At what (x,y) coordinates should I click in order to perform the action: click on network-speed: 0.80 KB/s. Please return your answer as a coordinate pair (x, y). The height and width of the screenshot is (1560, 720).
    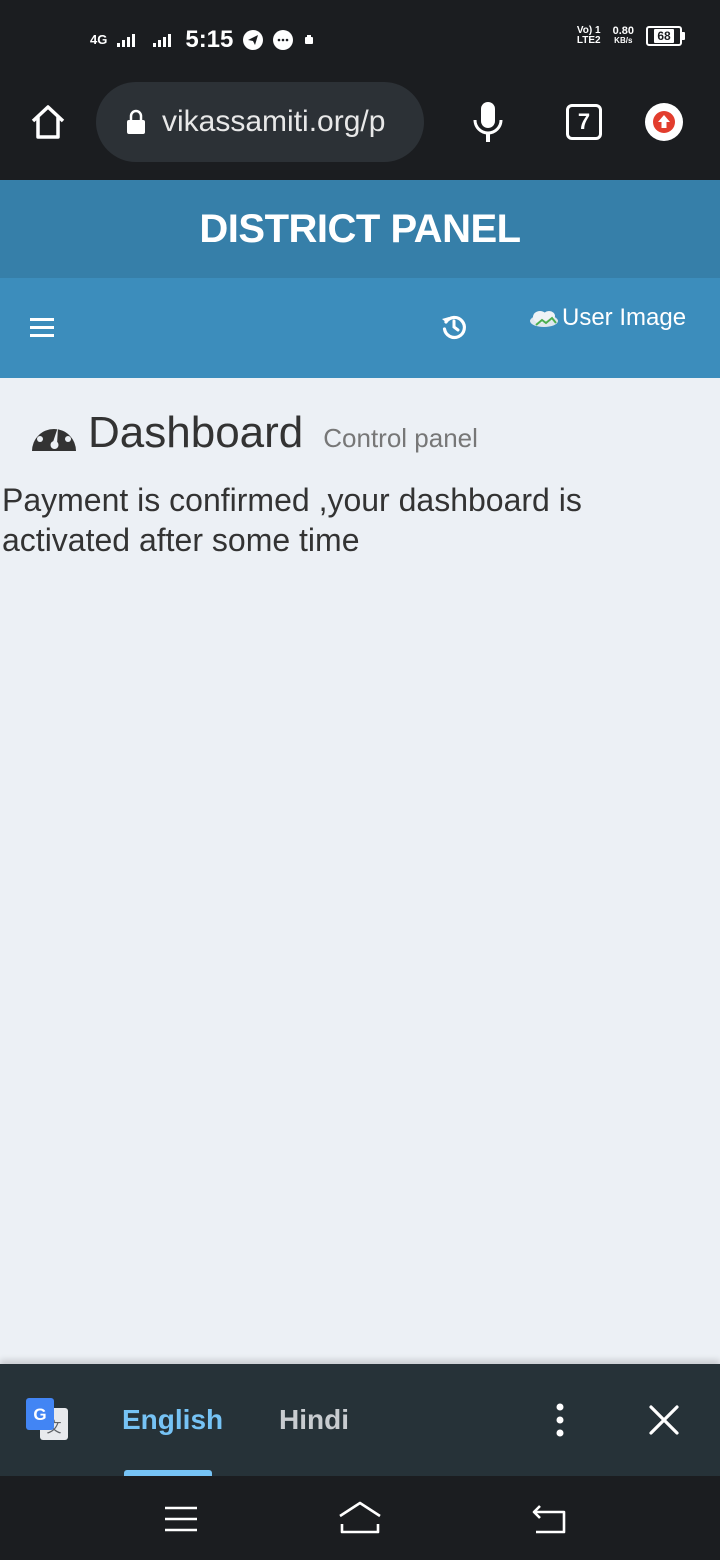
    Looking at the image, I should click on (623, 35).